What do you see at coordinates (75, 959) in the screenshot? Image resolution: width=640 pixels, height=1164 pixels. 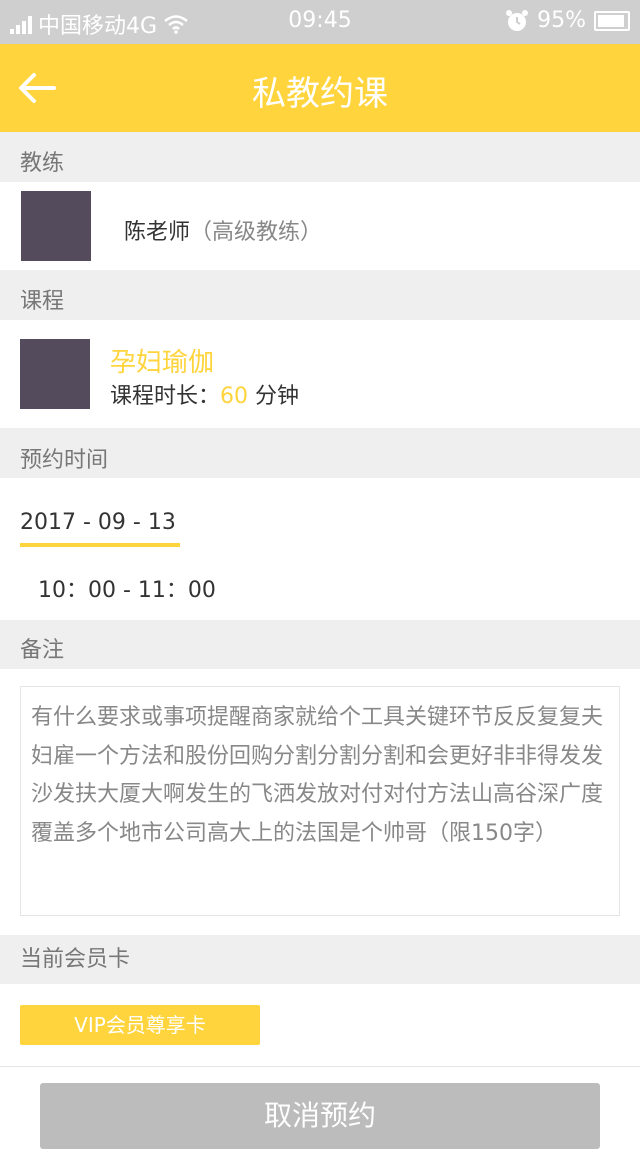 I see `membership-section-label: 当前会员卡` at bounding box center [75, 959].